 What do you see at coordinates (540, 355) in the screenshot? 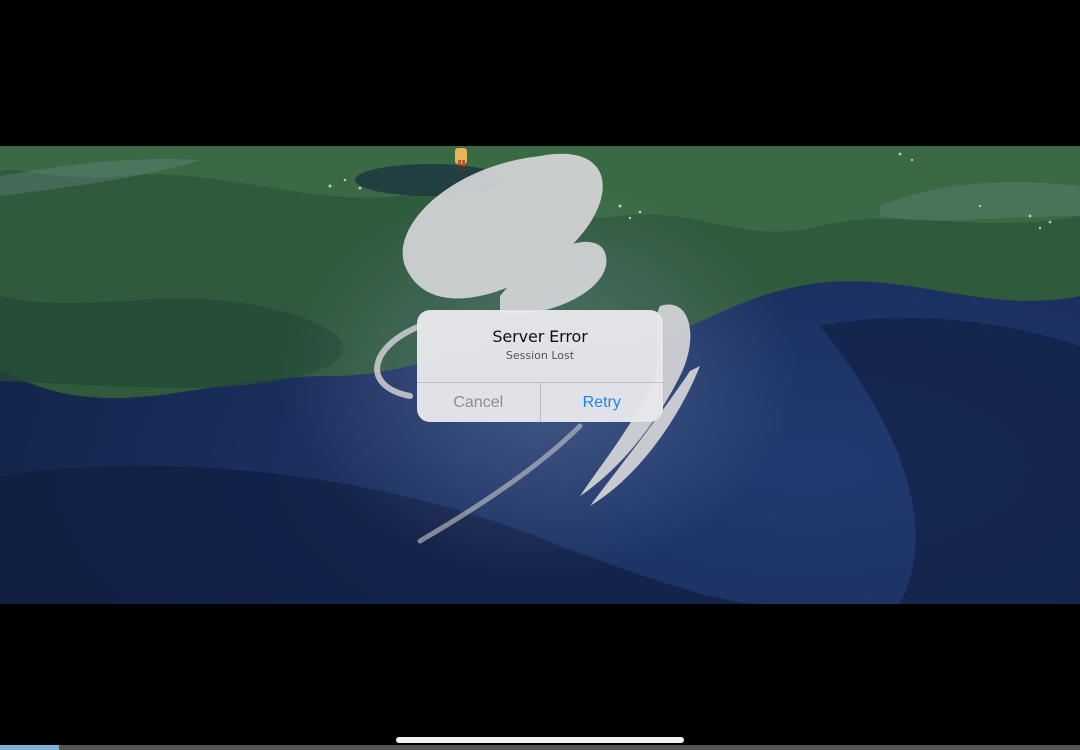
I see `alert-message: Session Lost` at bounding box center [540, 355].